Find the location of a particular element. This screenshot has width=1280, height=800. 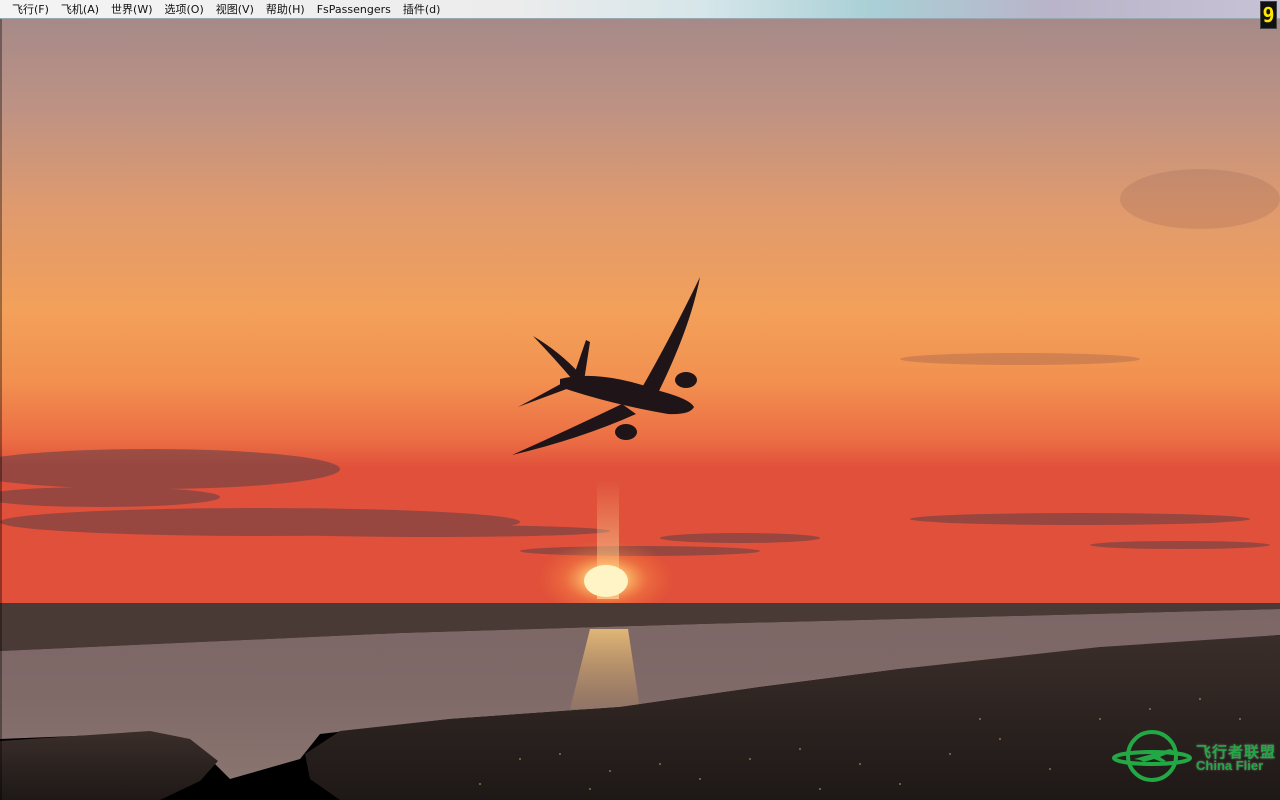

menu-views: 视图(V) is located at coordinates (235, 9).